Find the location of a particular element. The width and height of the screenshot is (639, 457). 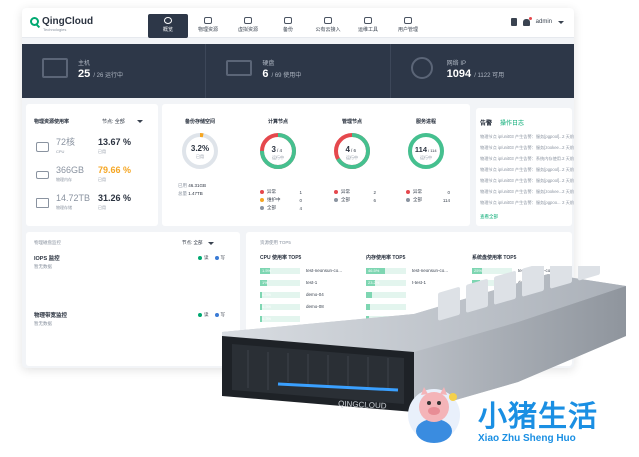

backup-title: 备份存储空间 is located at coordinates (199, 122).